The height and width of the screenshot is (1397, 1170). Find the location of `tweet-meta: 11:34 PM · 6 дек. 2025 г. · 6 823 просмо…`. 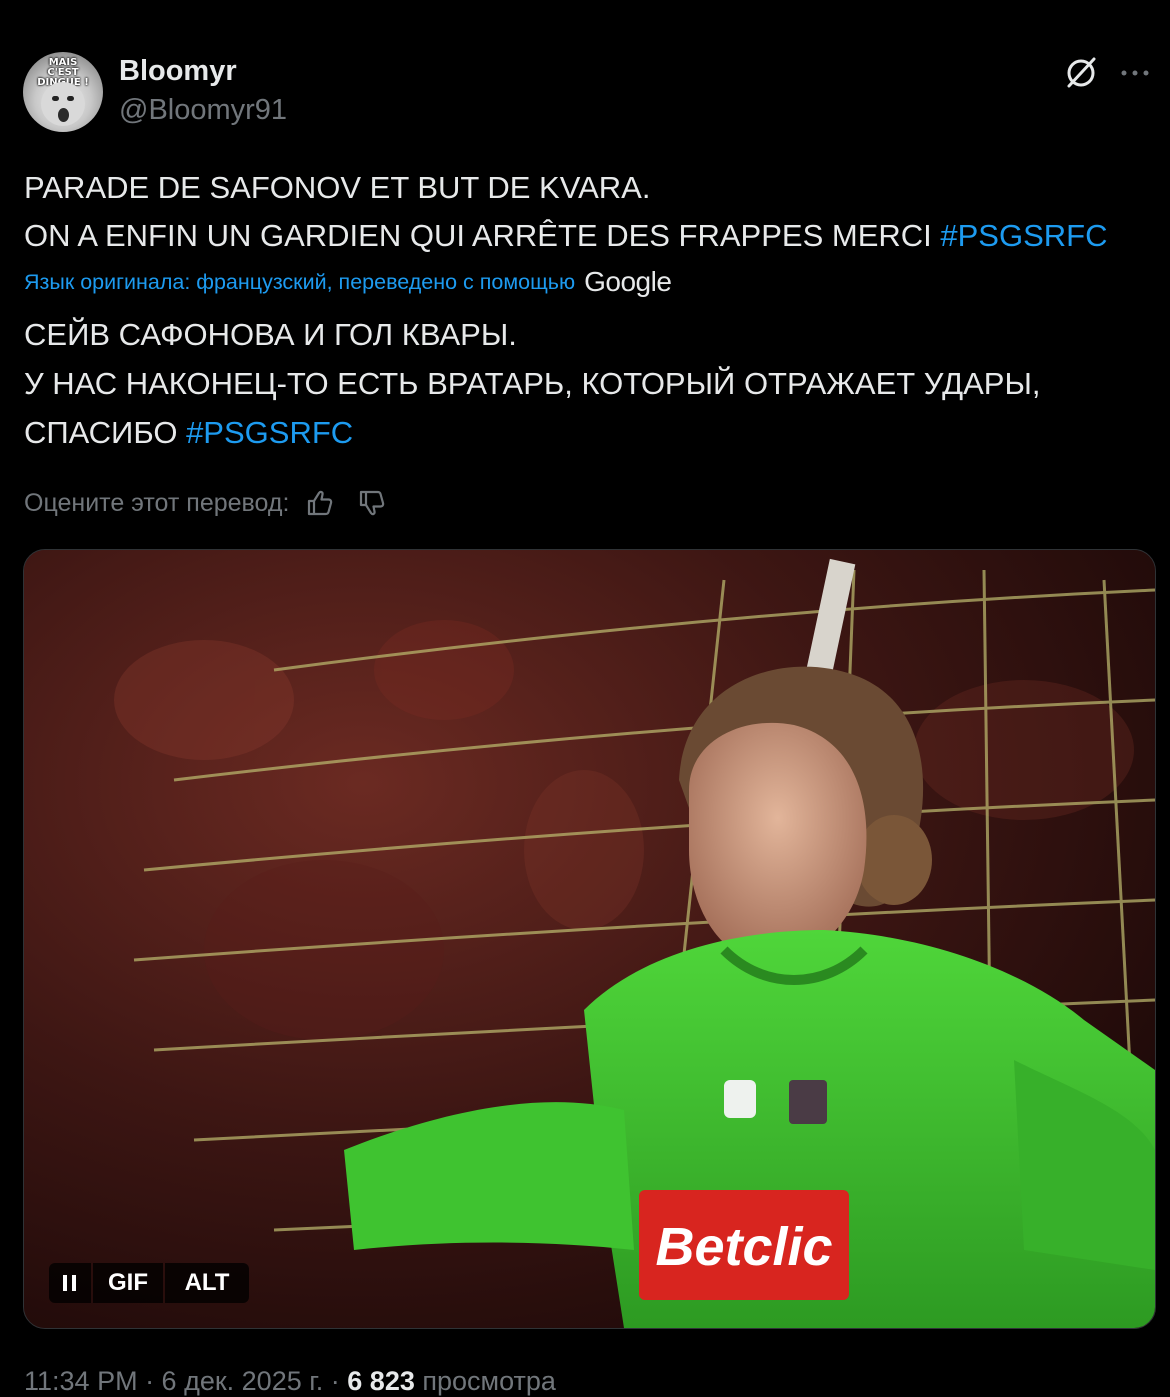

tweet-meta: 11:34 PM · 6 дек. 2025 г. · 6 823 просмо… is located at coordinates (290, 1381).